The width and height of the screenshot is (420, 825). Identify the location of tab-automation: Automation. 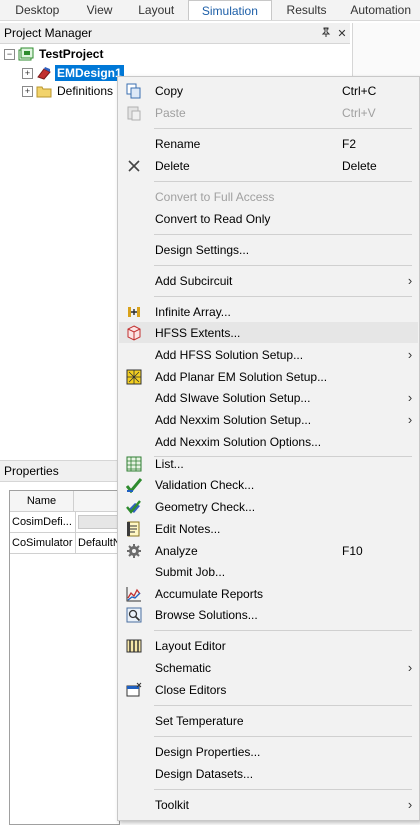
(380, 10).